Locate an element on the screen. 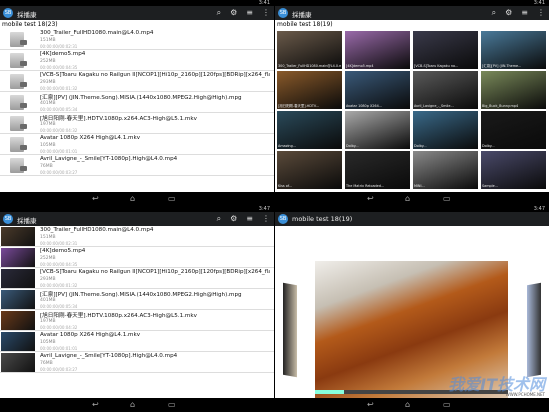 The image size is (549, 412). file-duration: 00:00:00/00:01:01 is located at coordinates (59, 151).